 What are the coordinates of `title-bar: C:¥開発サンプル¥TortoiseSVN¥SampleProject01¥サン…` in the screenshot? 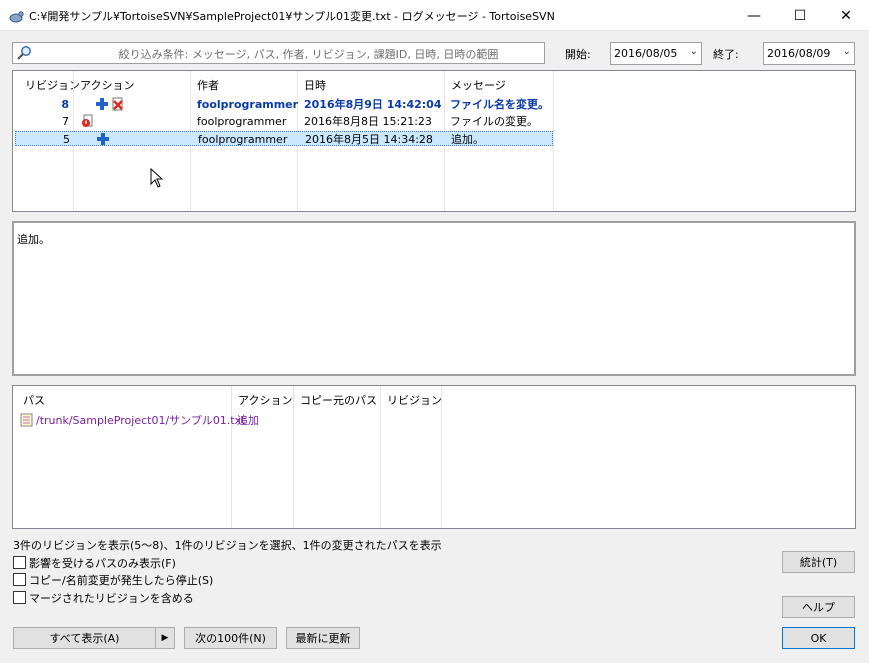 It's located at (434, 15).